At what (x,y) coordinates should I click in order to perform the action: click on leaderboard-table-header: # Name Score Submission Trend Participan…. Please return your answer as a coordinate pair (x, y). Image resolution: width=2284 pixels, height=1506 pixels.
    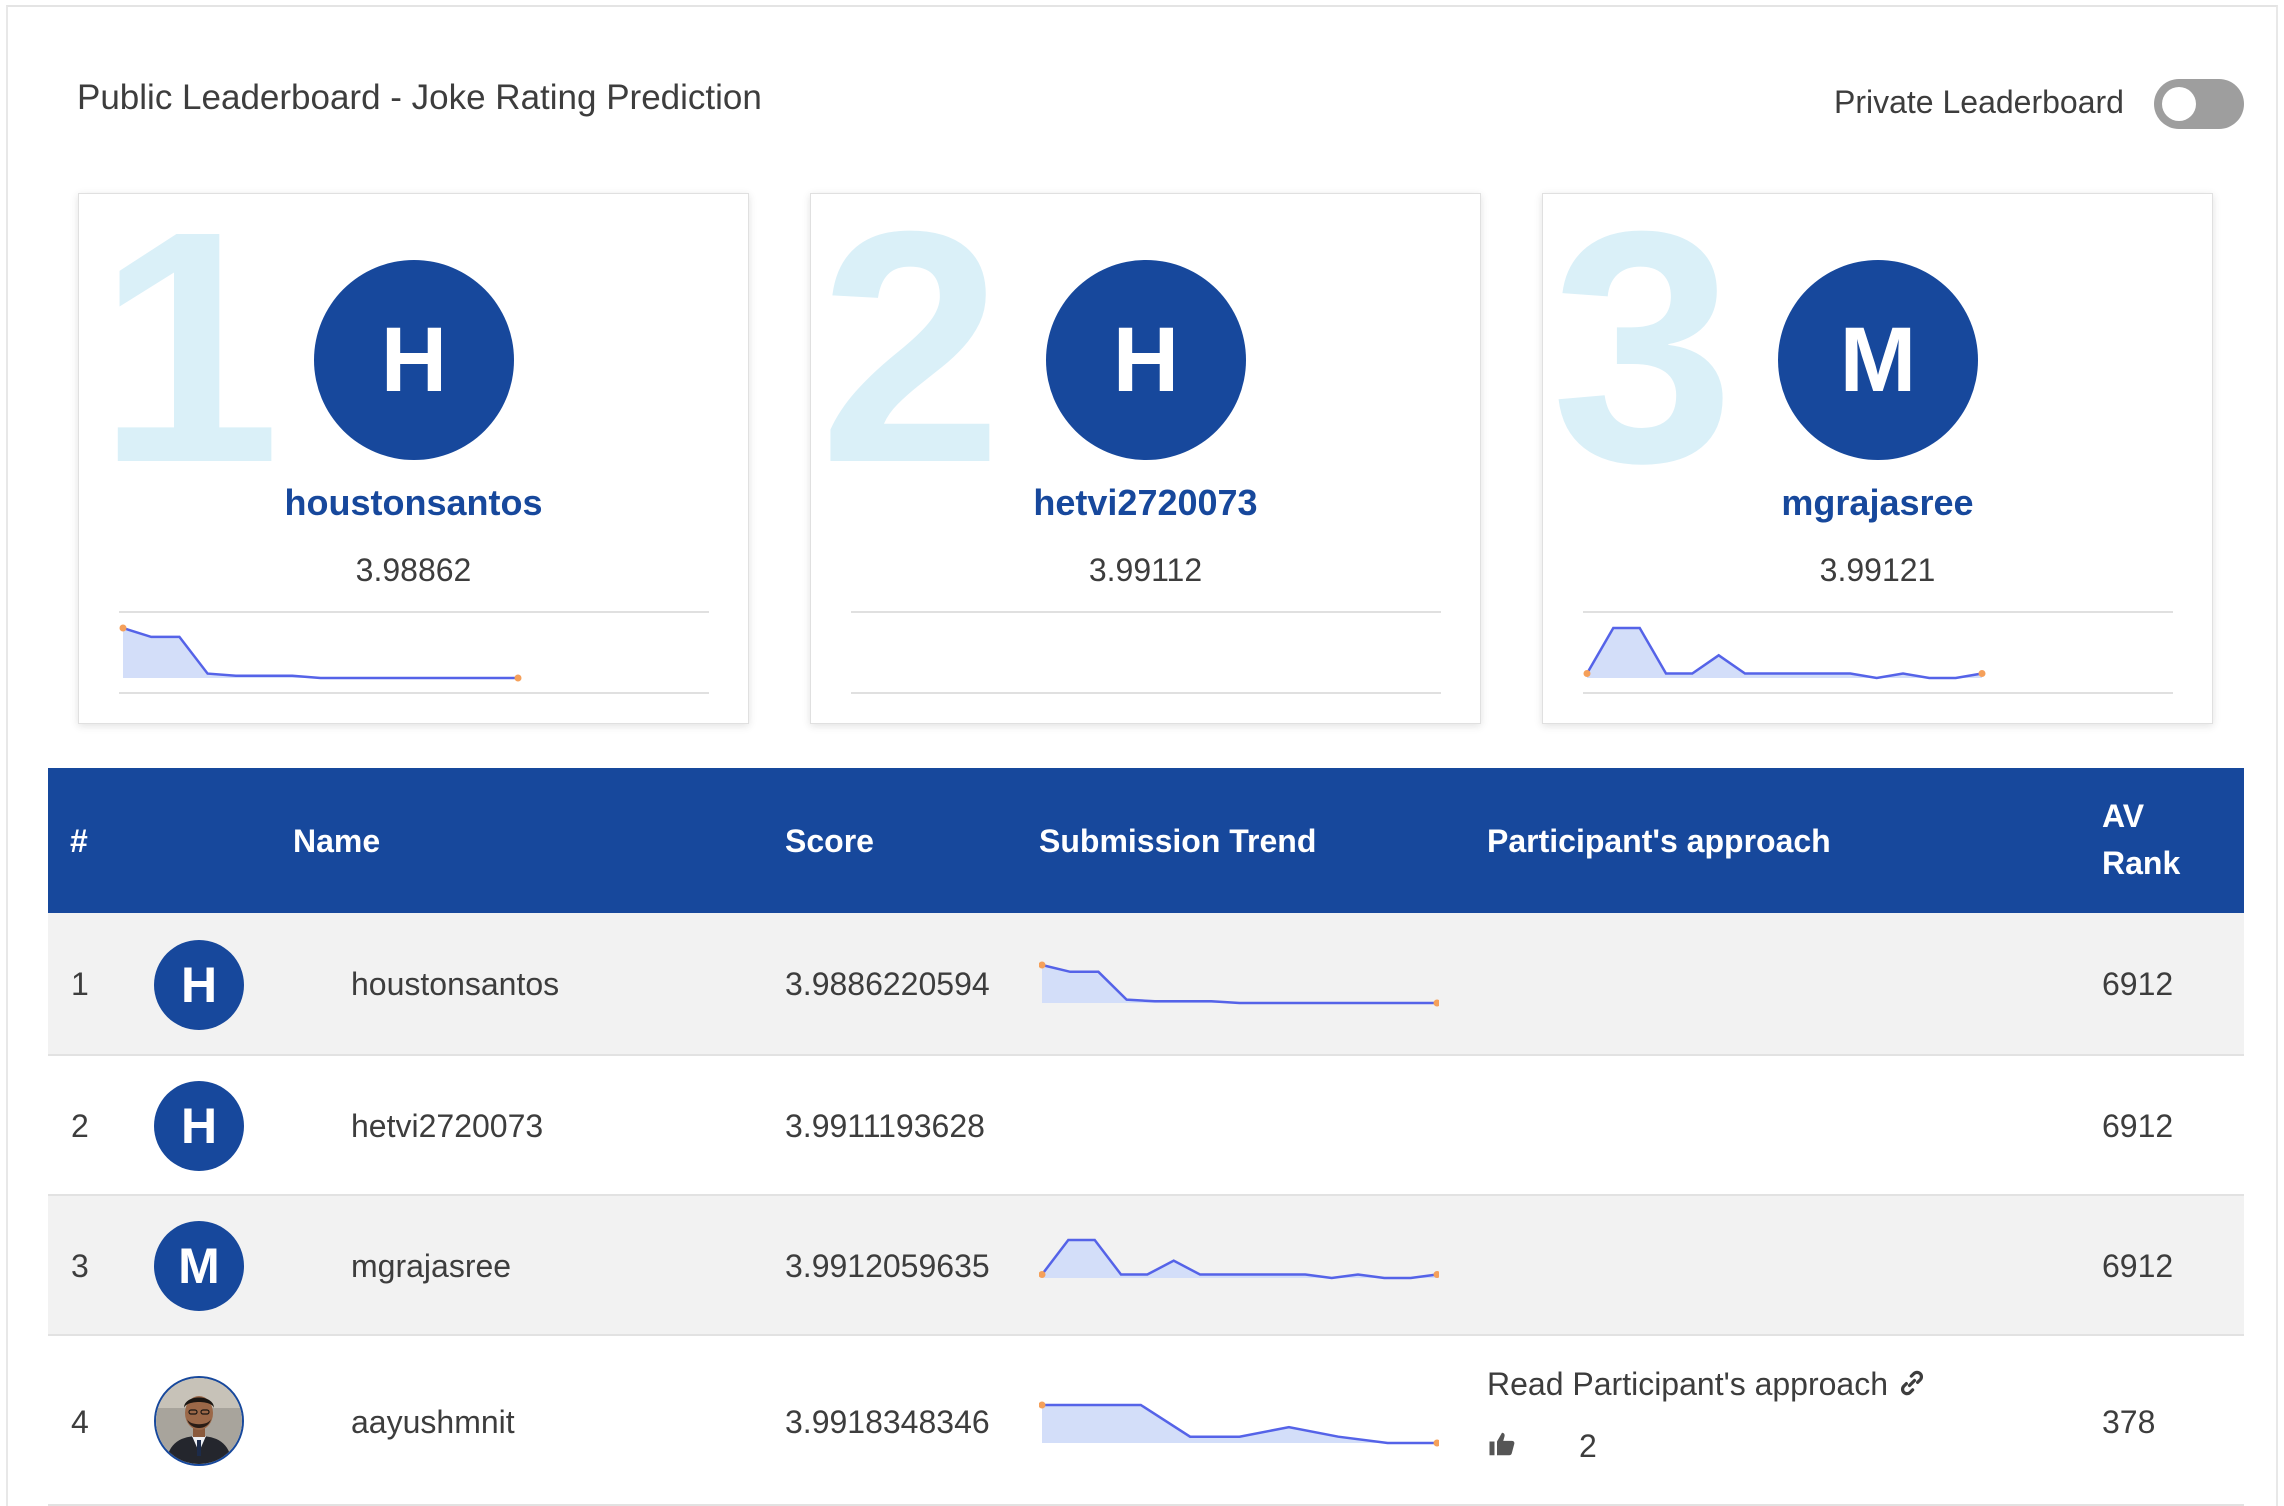
    Looking at the image, I should click on (1146, 840).